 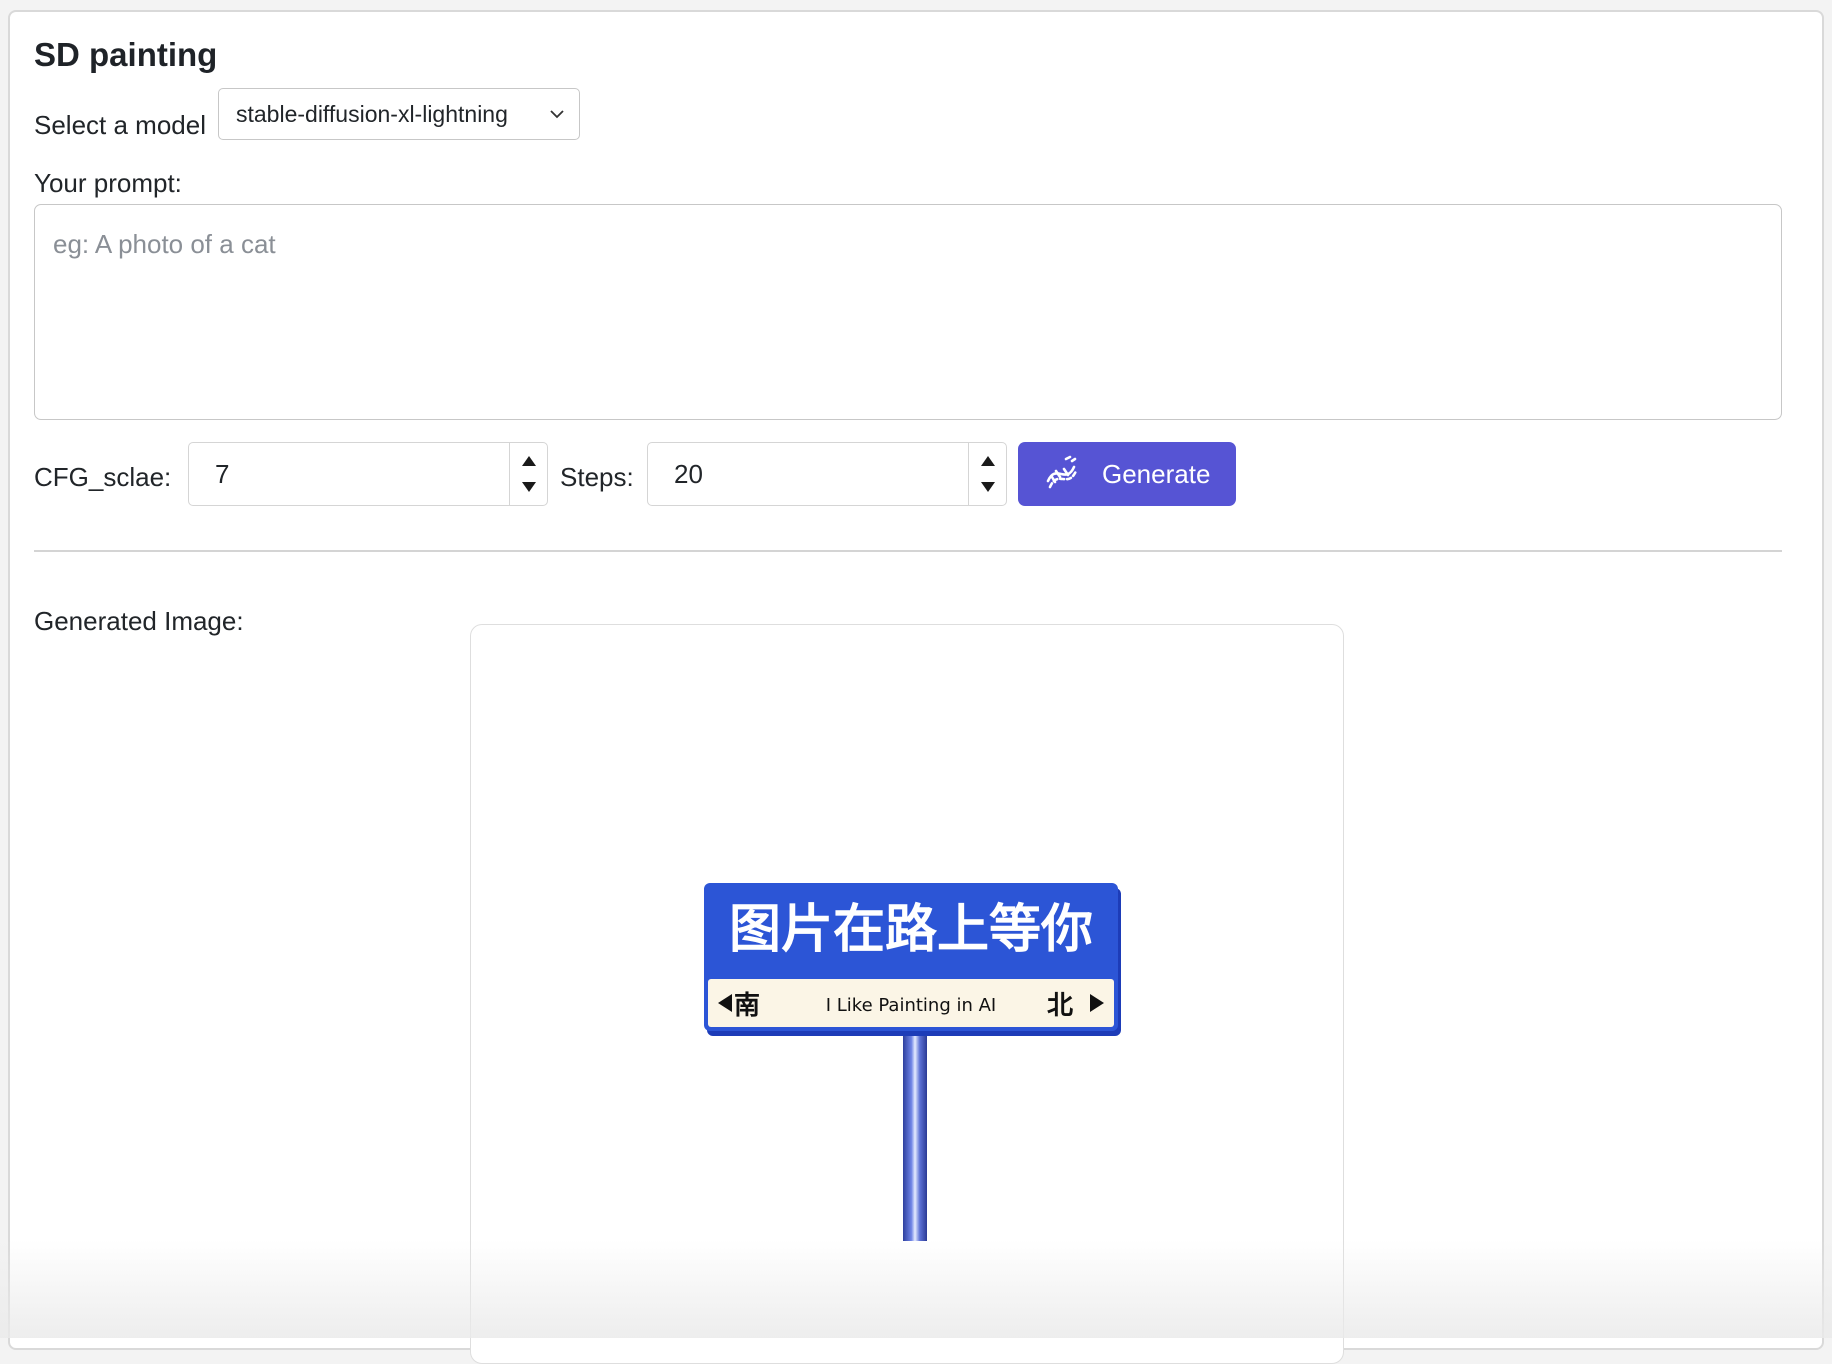 I want to click on road-sign-placeholder-image: 图片在路上等你 南 I Like Painting in AI 北, so click(x=912, y=1062).